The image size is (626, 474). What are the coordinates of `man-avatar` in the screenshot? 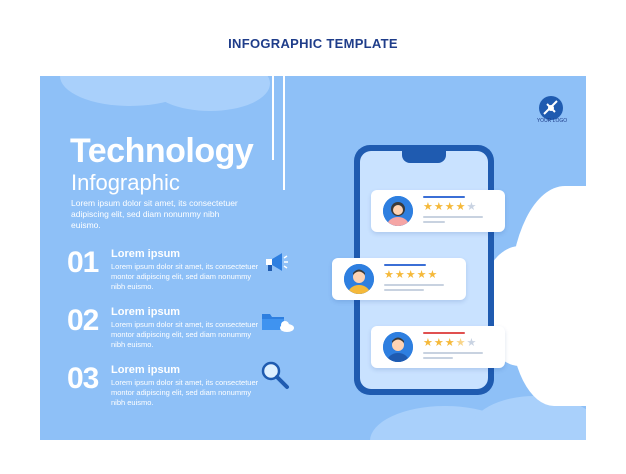 It's located at (359, 279).